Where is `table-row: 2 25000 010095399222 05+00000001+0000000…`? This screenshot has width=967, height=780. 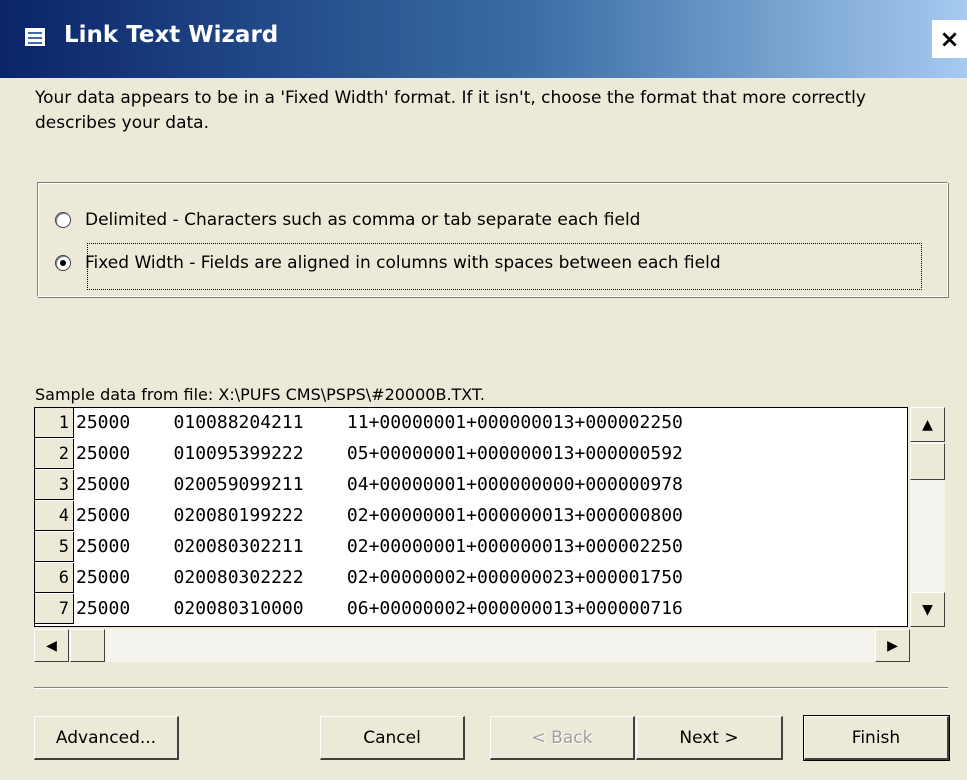 table-row: 2 25000 010095399222 05+00000001+0000000… is located at coordinates (471, 454).